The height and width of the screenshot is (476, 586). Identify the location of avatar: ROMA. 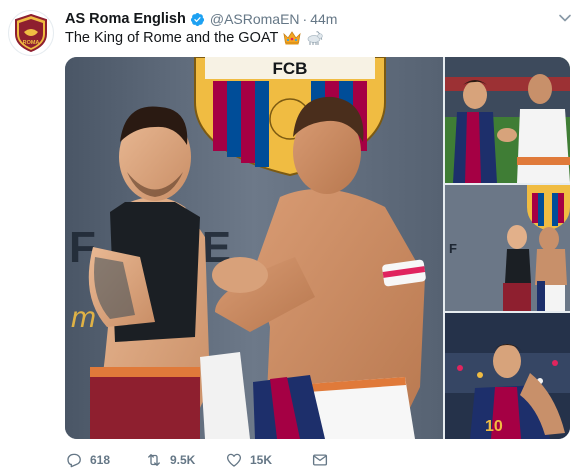
(31, 33).